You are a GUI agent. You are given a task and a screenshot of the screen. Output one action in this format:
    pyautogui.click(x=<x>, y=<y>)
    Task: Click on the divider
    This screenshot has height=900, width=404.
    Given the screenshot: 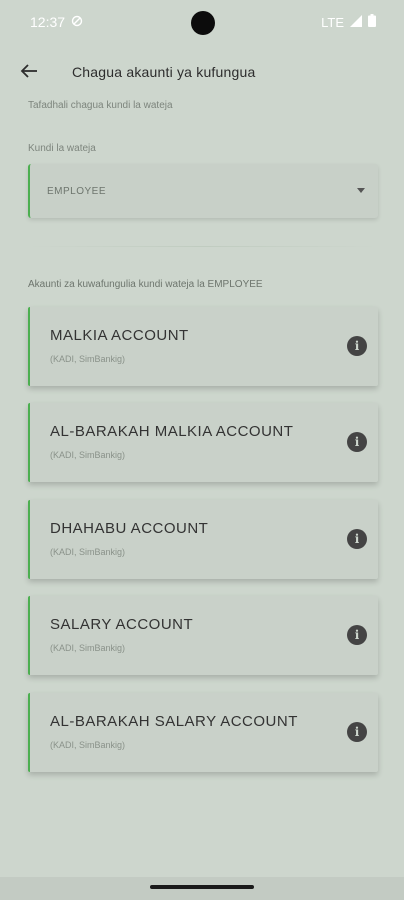 What is the action you would take?
    pyautogui.click(x=203, y=246)
    